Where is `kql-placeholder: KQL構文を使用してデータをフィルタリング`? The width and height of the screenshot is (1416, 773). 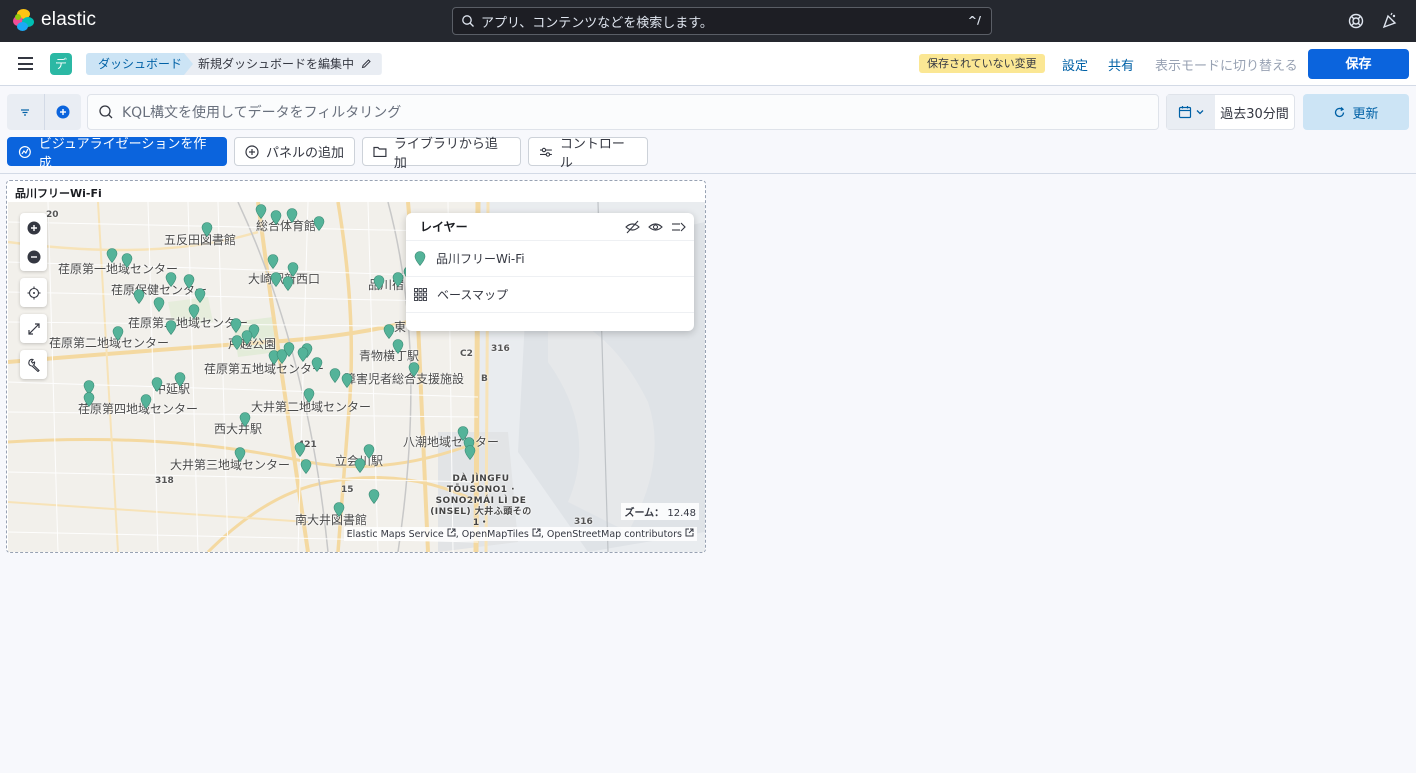 kql-placeholder: KQL構文を使用してデータをフィルタリング is located at coordinates (262, 113).